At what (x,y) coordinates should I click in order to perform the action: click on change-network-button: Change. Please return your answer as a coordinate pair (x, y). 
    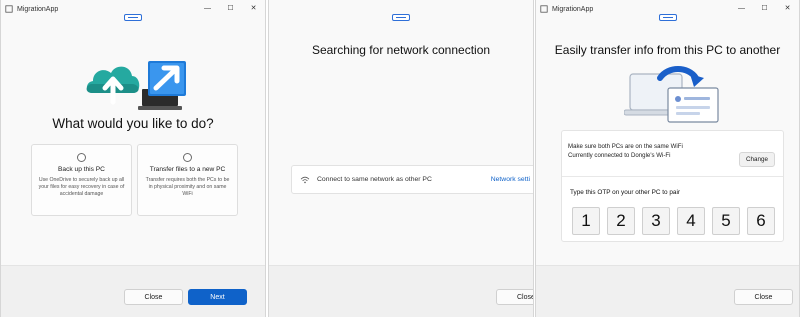
    Looking at the image, I should click on (757, 159).